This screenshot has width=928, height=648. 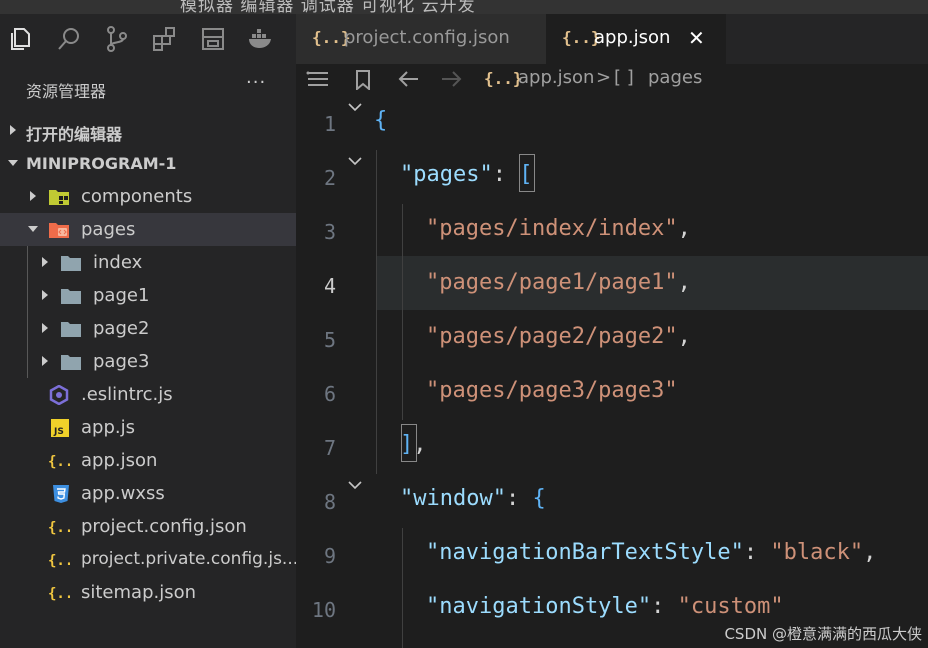 I want to click on back-arrow-icon, so click(x=409, y=79).